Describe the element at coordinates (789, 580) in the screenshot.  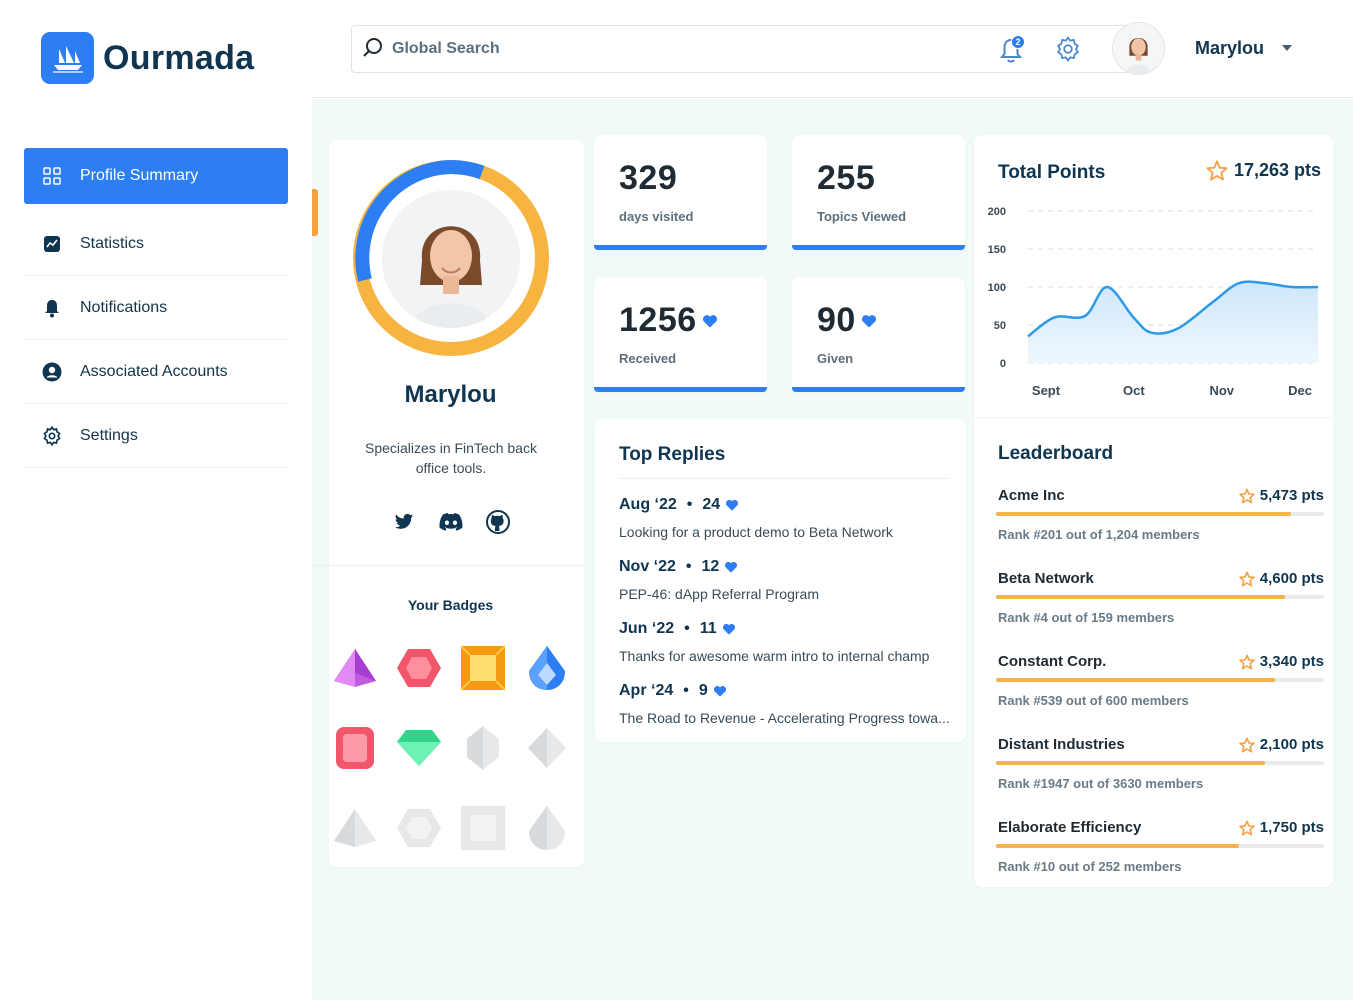
I see `reply-item: Nov ‘22 • 12 PEP-46: dApp Referral Program` at that location.